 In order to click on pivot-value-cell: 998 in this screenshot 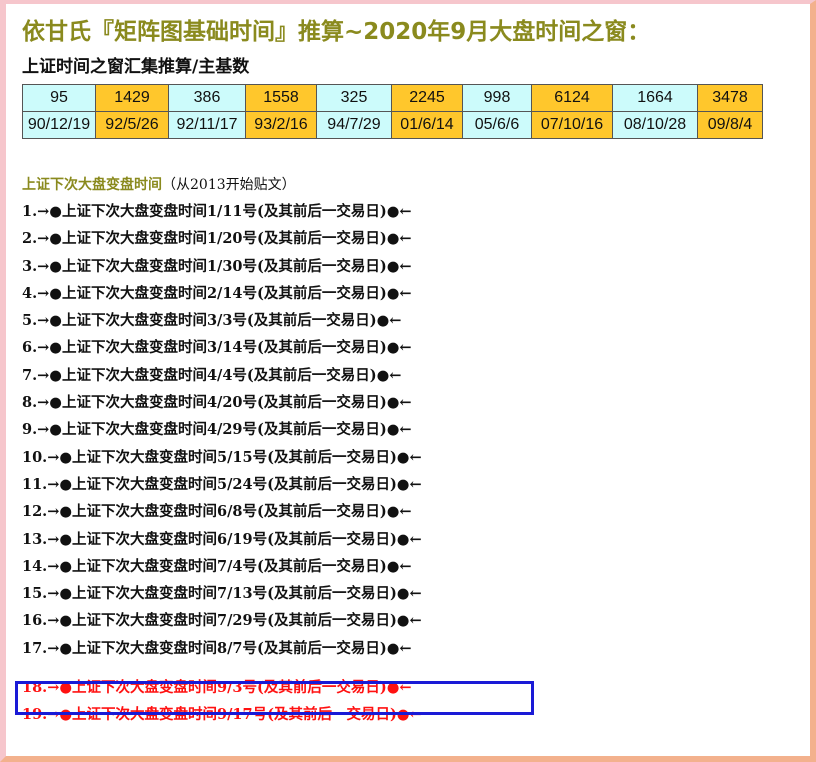, I will do `click(497, 98)`.